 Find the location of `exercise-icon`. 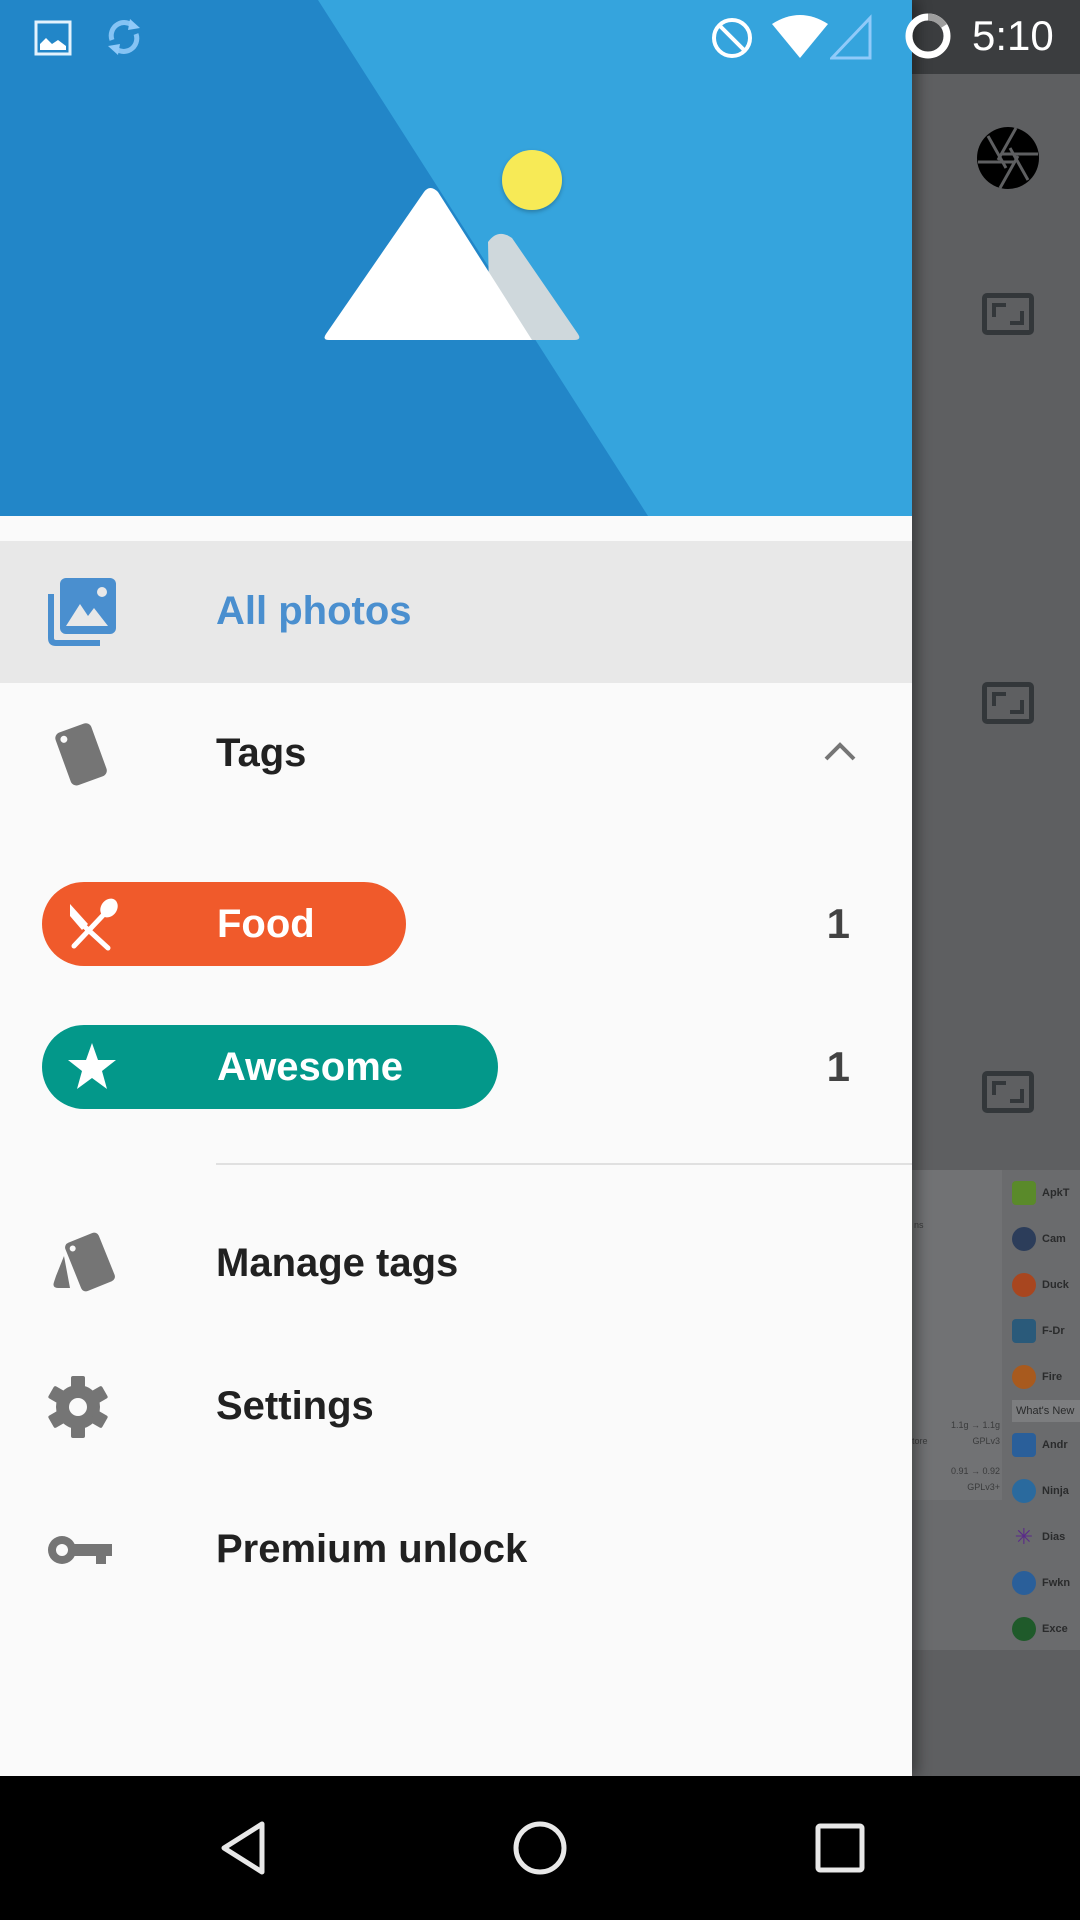

exercise-icon is located at coordinates (1024, 1629).